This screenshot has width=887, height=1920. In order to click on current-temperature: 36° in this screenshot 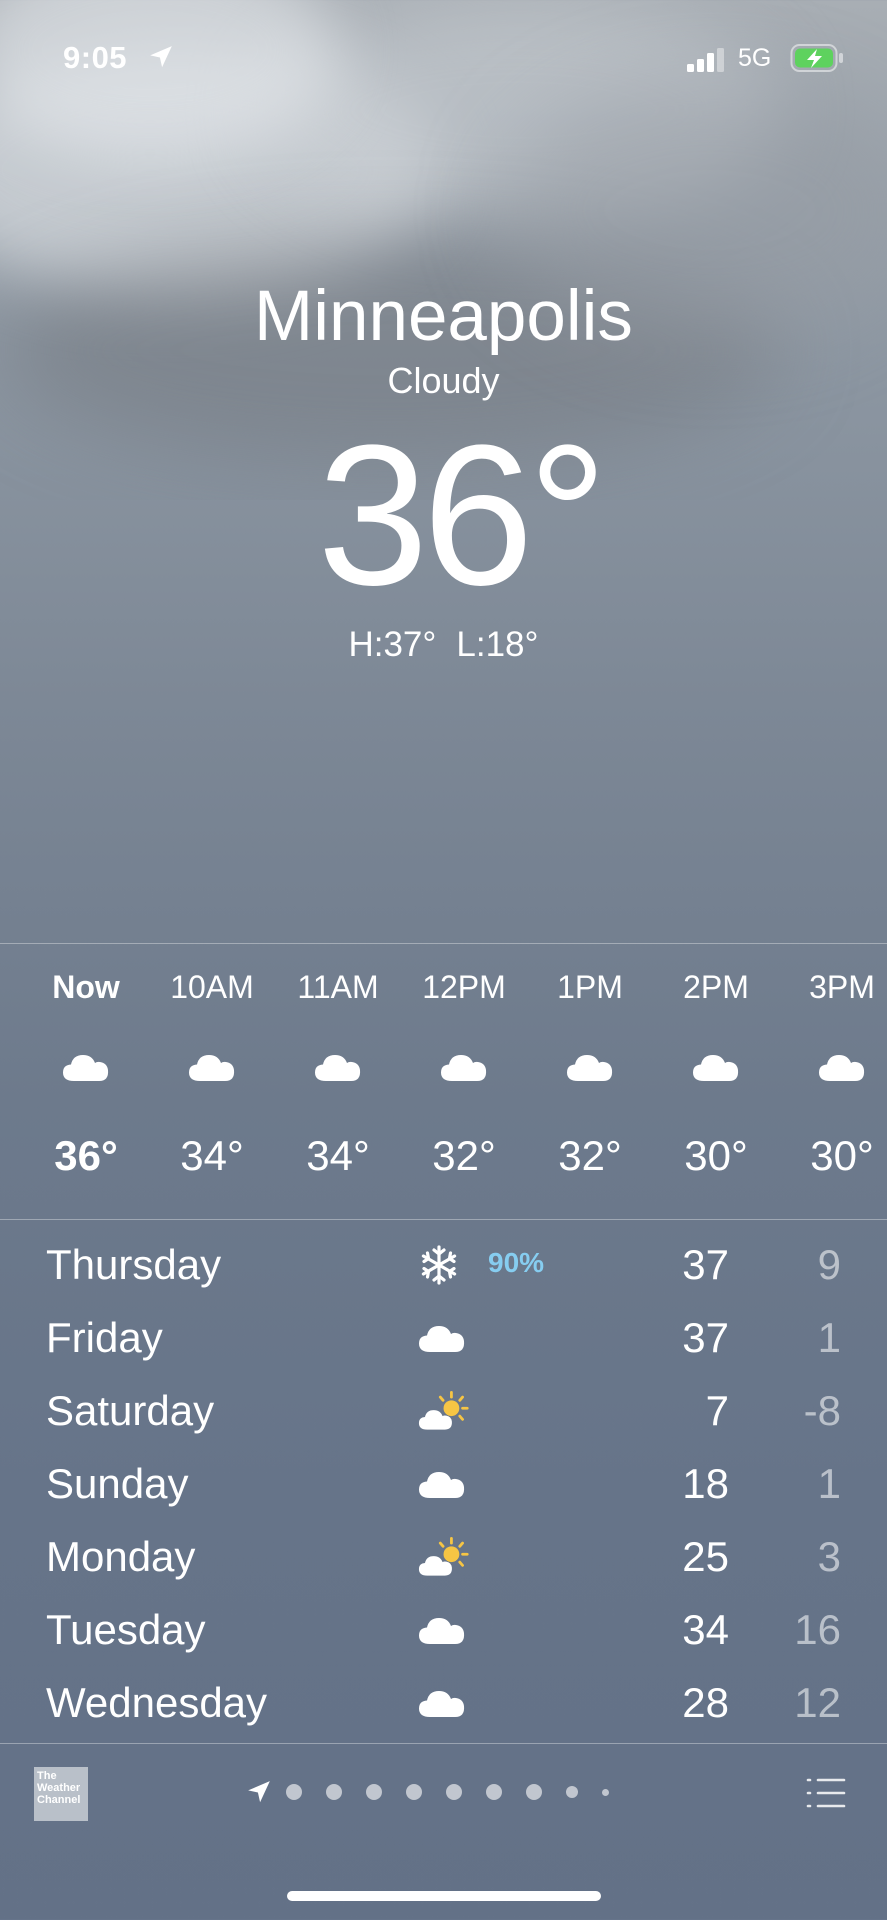, I will do `click(462, 515)`.